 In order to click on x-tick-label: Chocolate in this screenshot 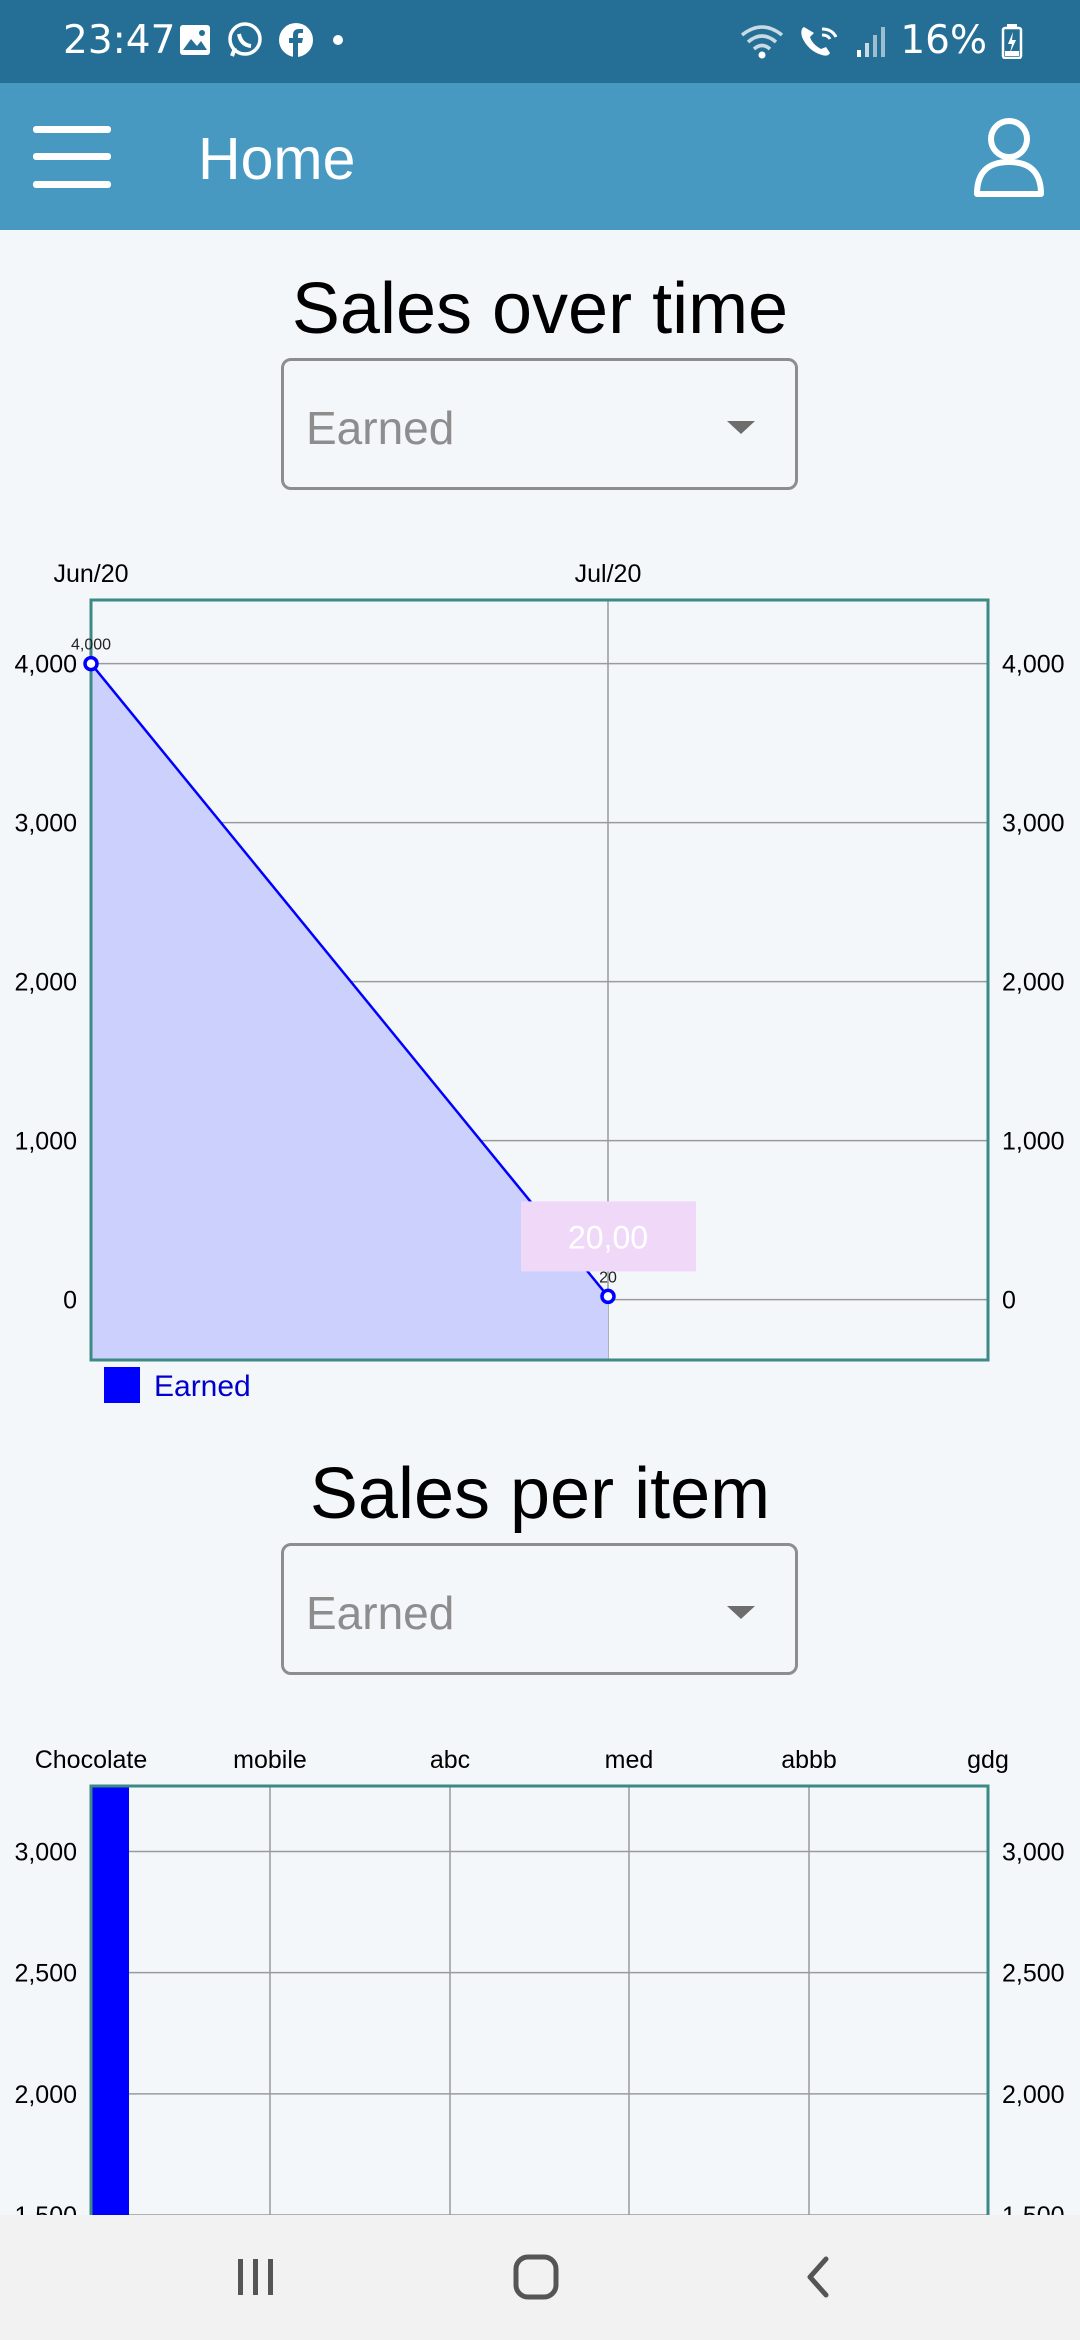, I will do `click(91, 1760)`.